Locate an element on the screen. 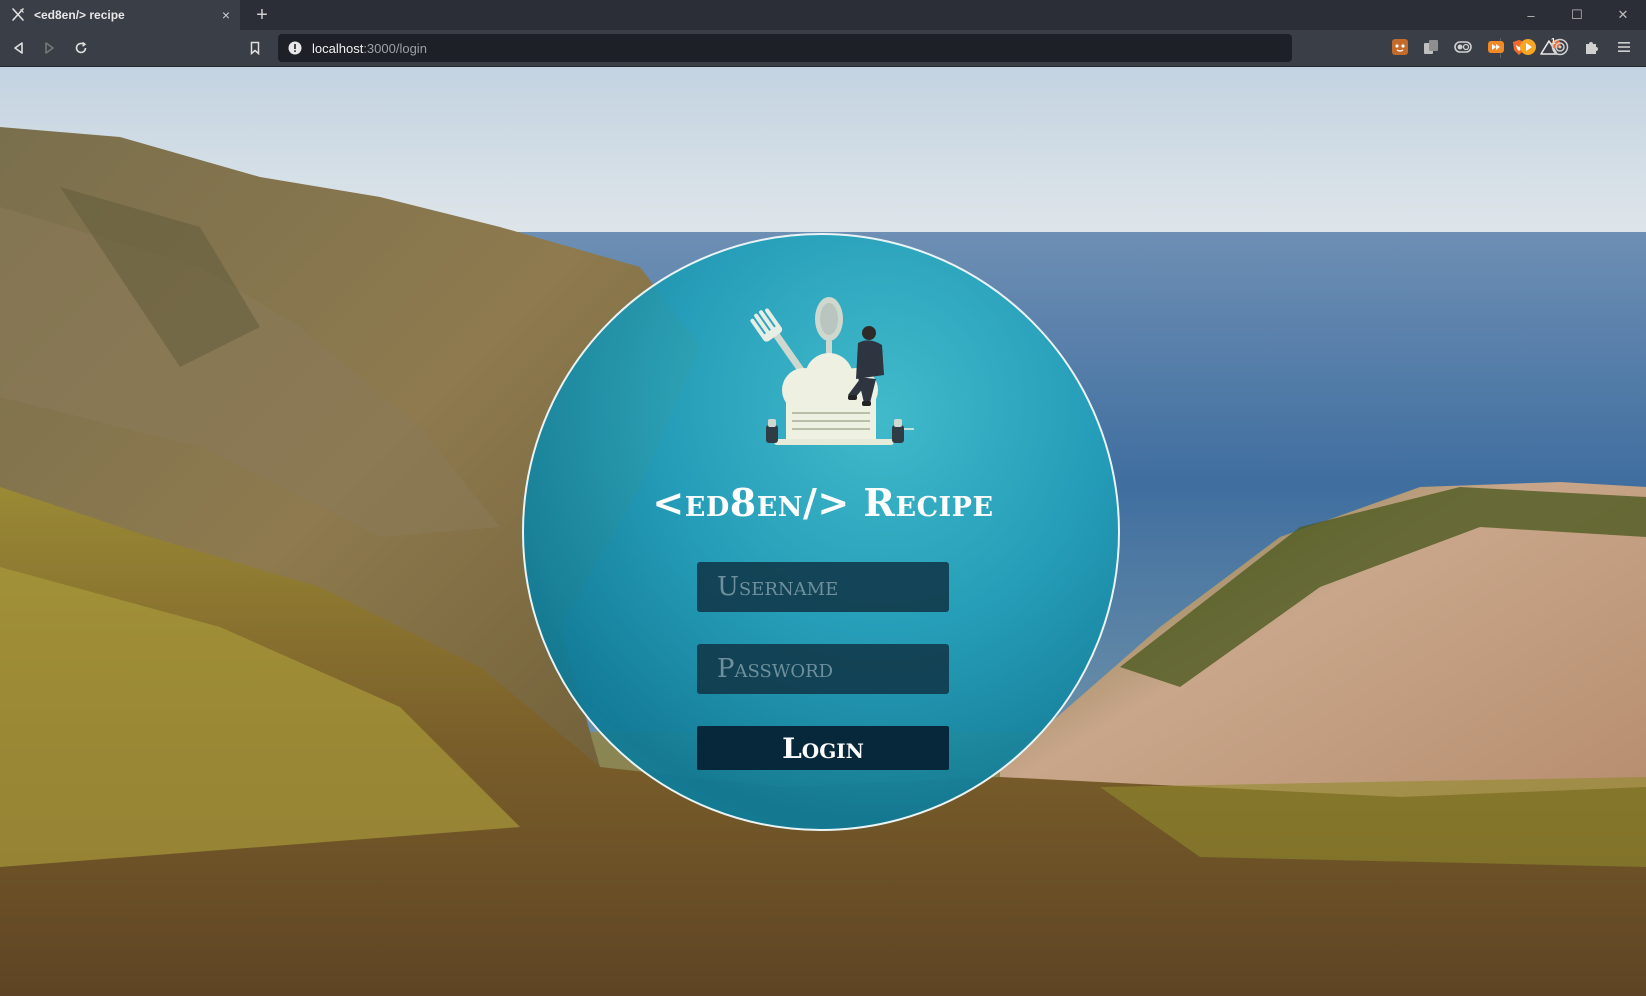 The height and width of the screenshot is (996, 1646). back-arrow-icon is located at coordinates (18, 48).